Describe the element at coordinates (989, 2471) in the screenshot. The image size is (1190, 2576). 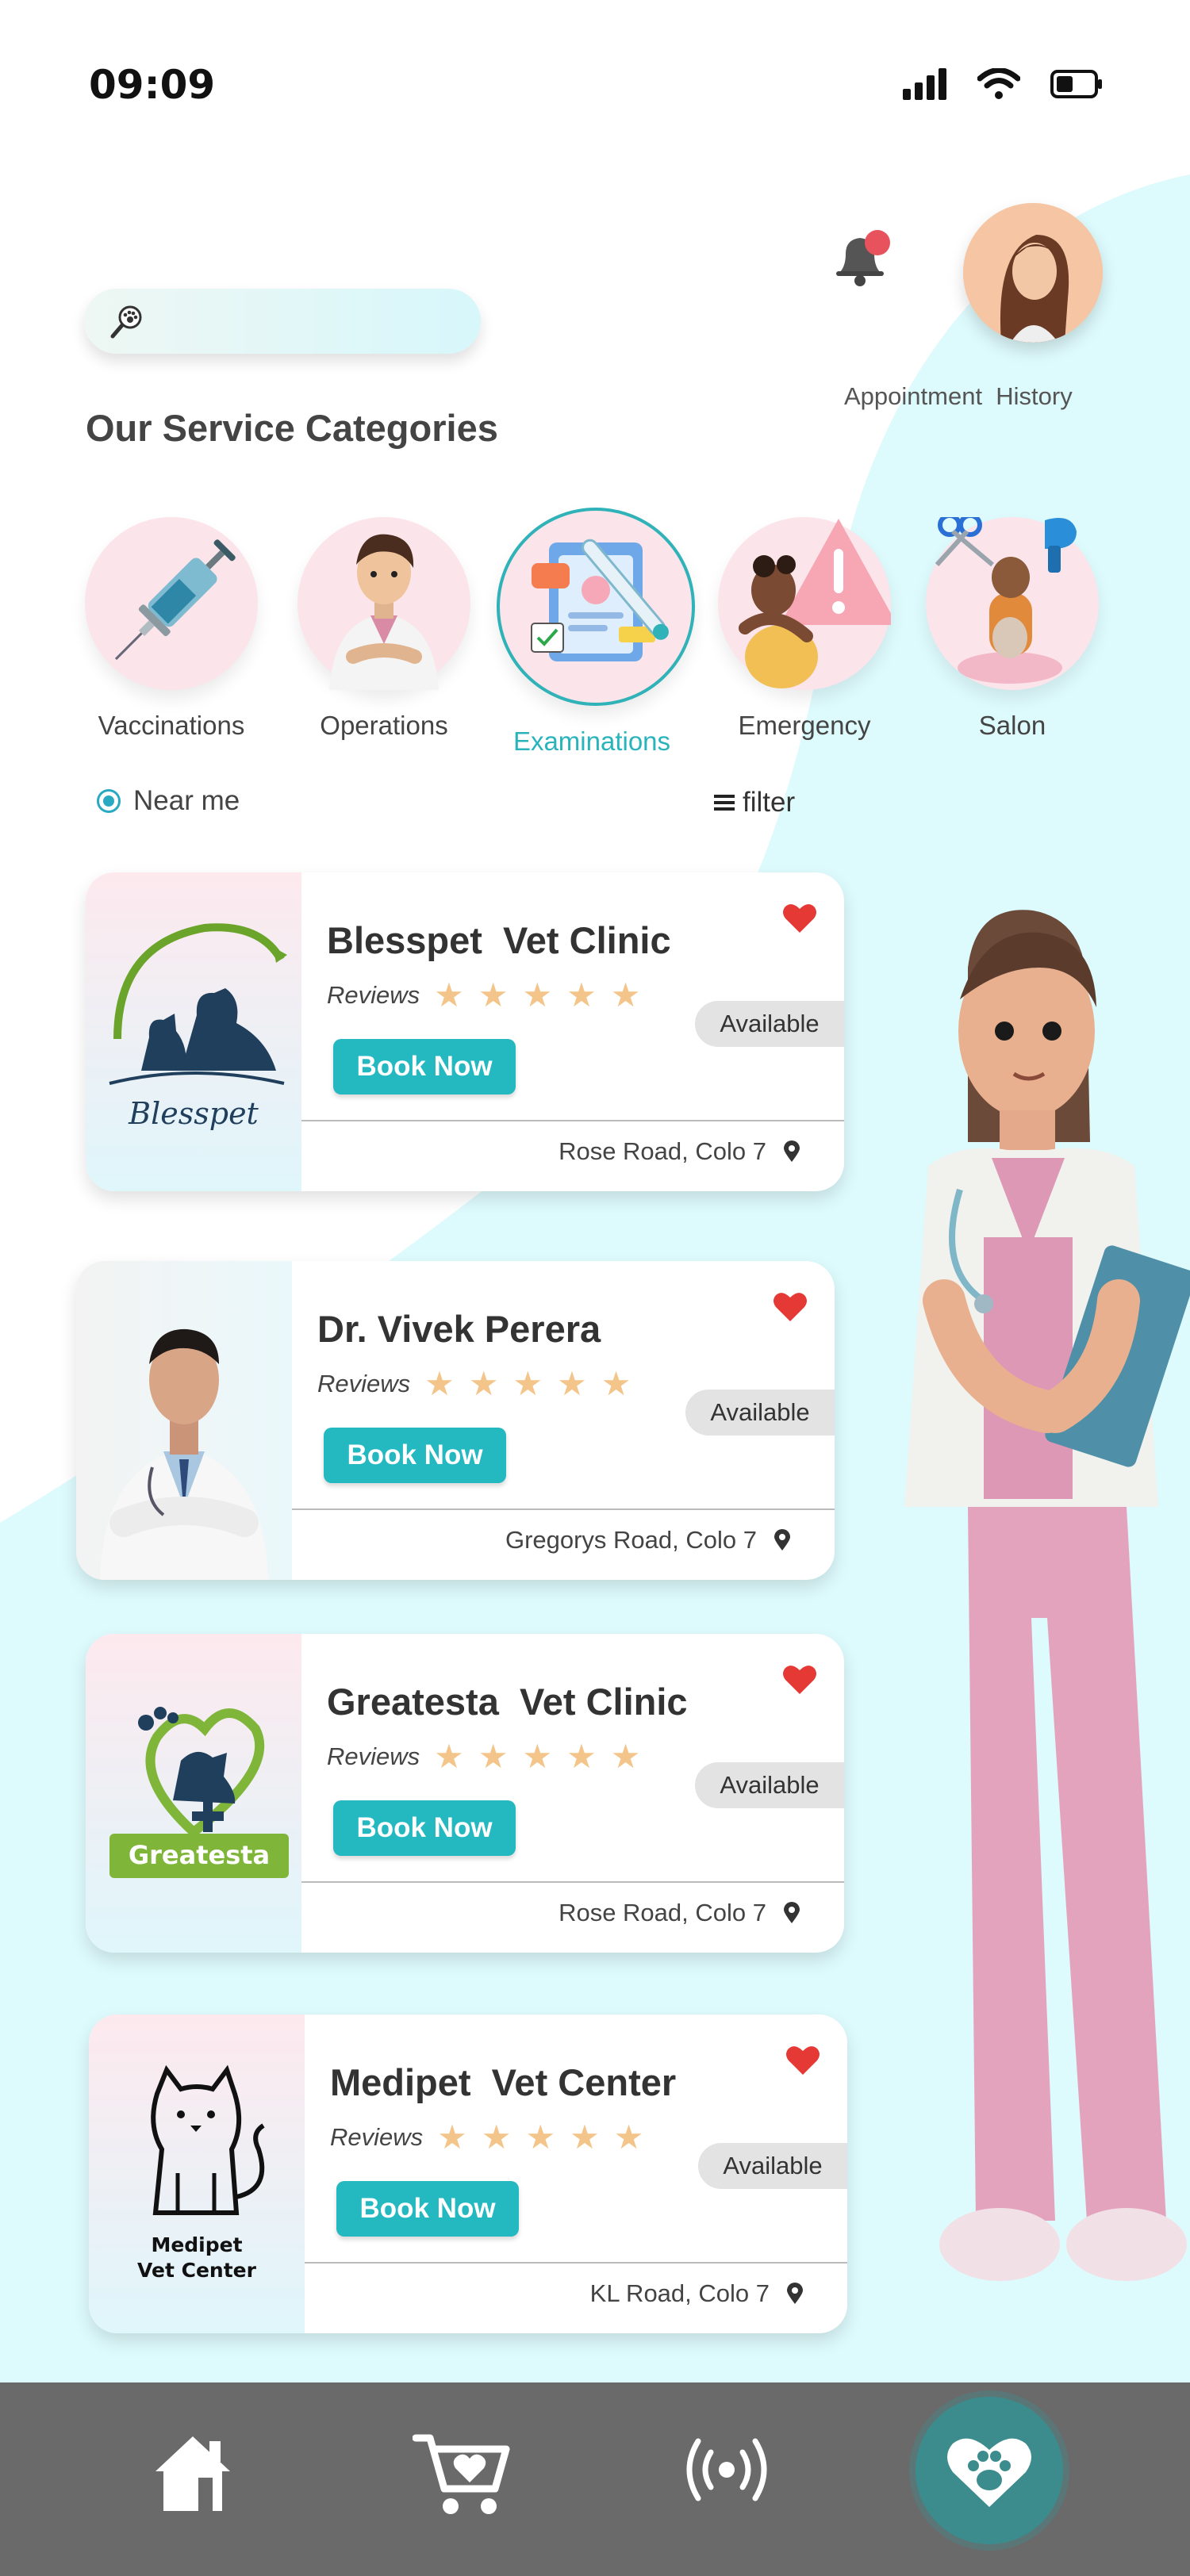
I see `paw-heart-icon` at that location.